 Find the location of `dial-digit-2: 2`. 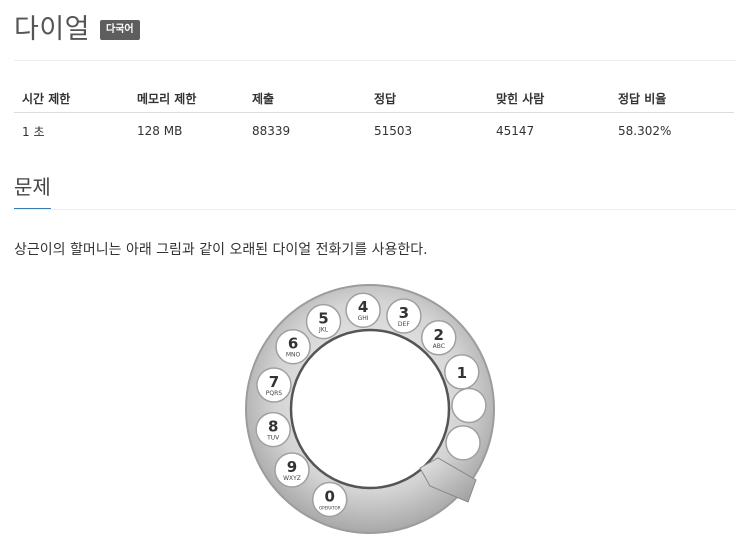

dial-digit-2: 2 is located at coordinates (439, 335).